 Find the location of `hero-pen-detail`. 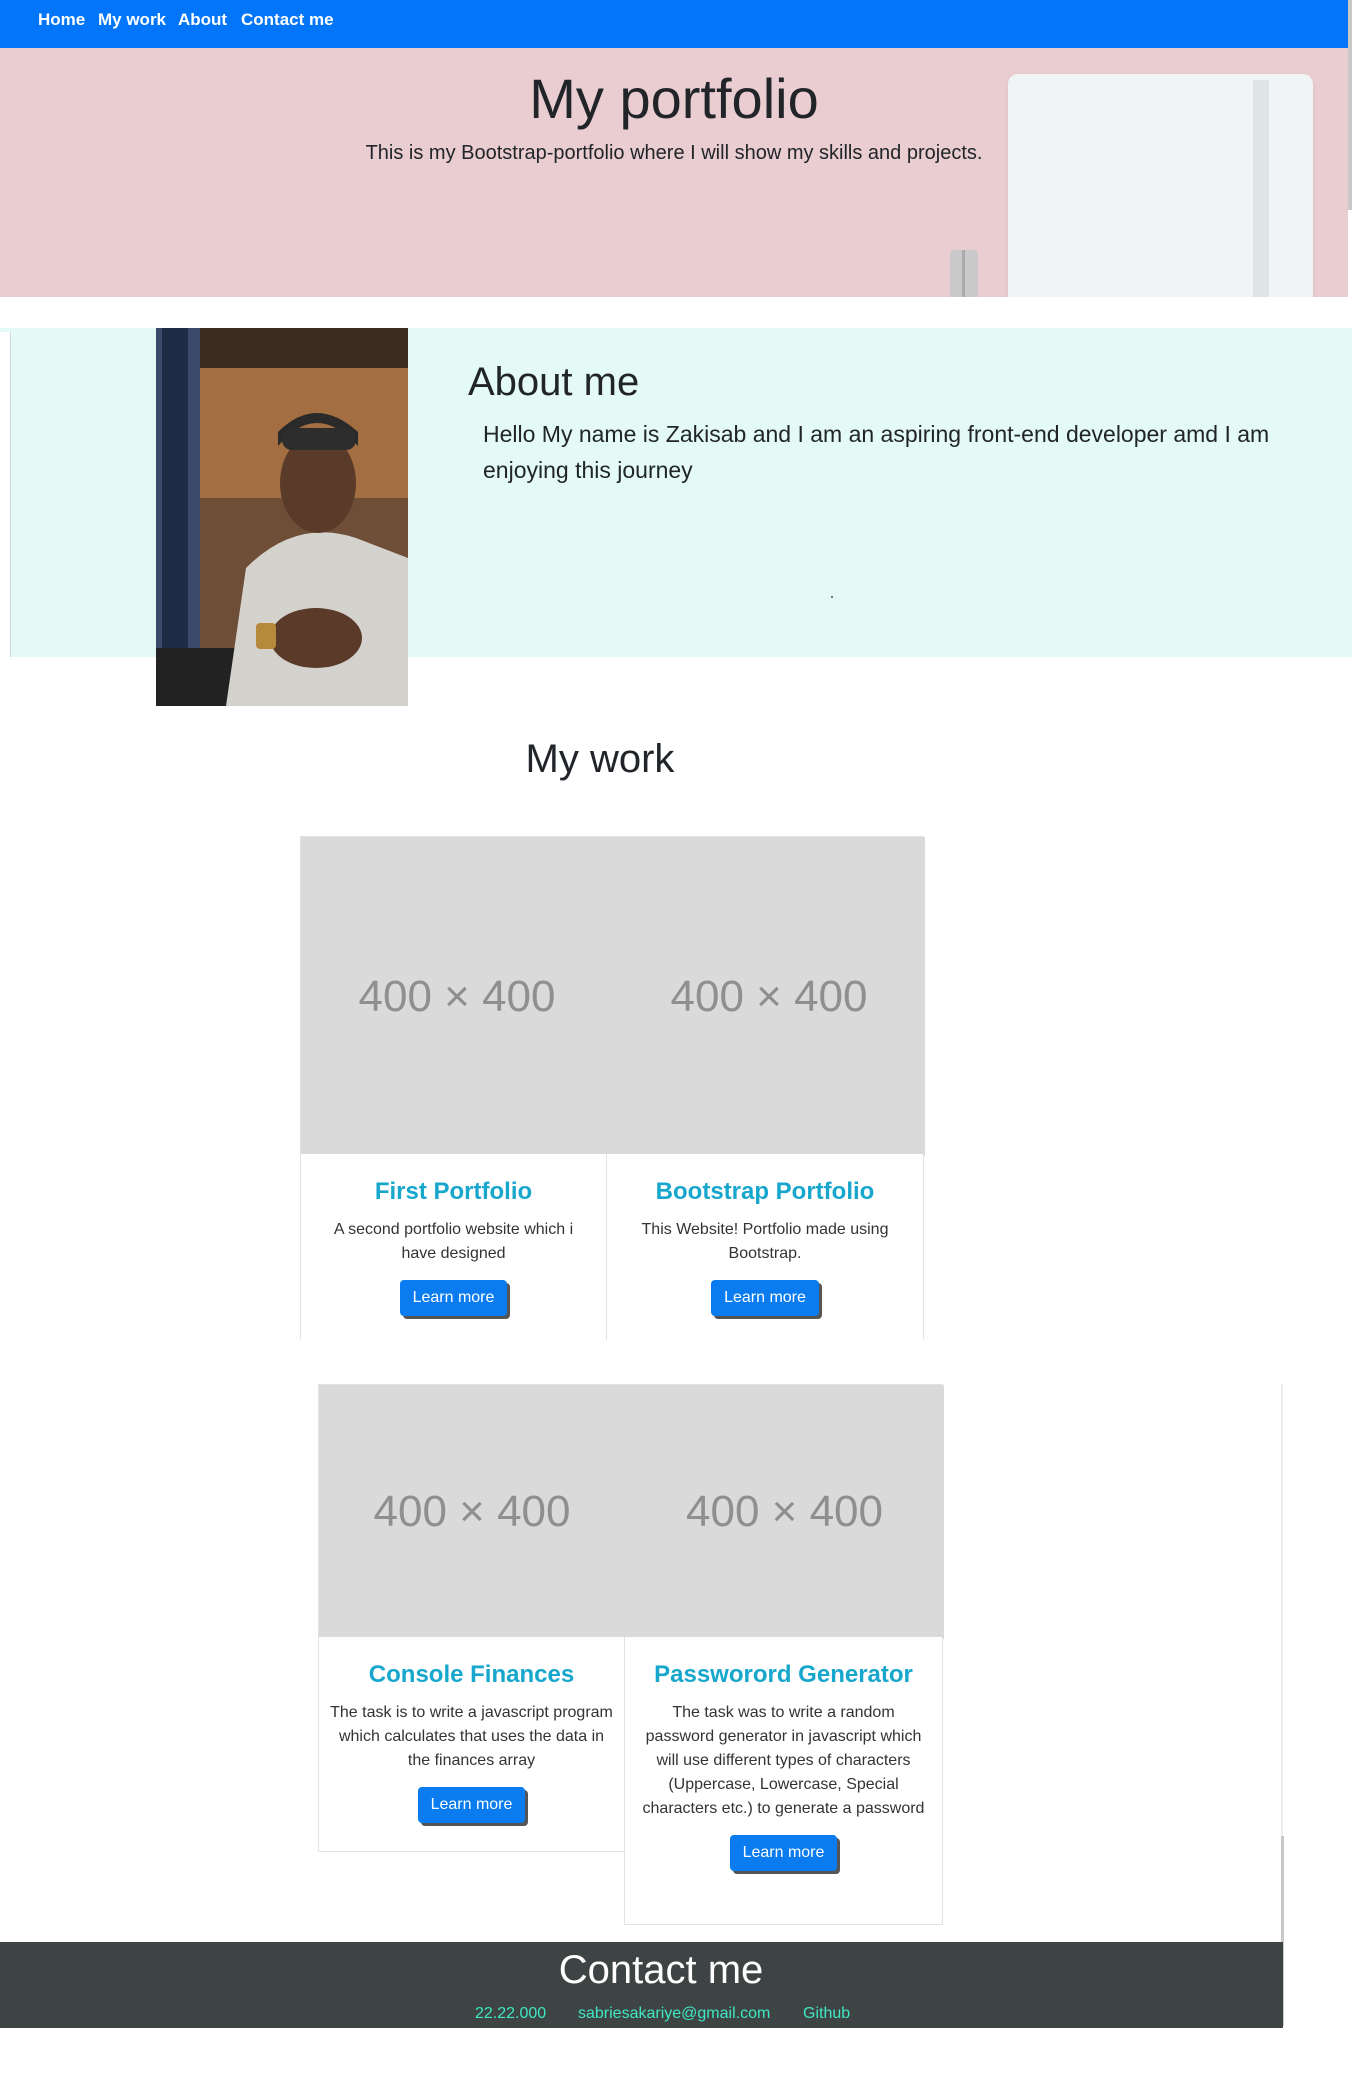

hero-pen-detail is located at coordinates (963, 273).